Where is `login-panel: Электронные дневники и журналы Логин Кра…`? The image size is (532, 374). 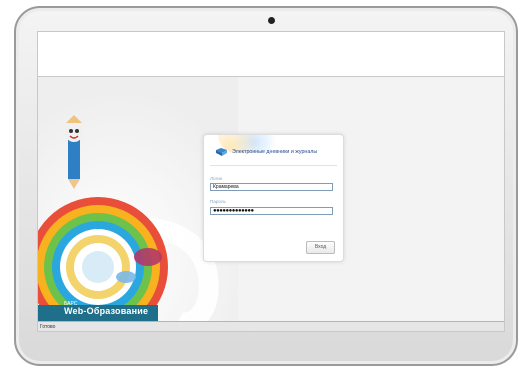
login-panel: Электронные дневники и журналы Логин Кра… is located at coordinates (273, 198).